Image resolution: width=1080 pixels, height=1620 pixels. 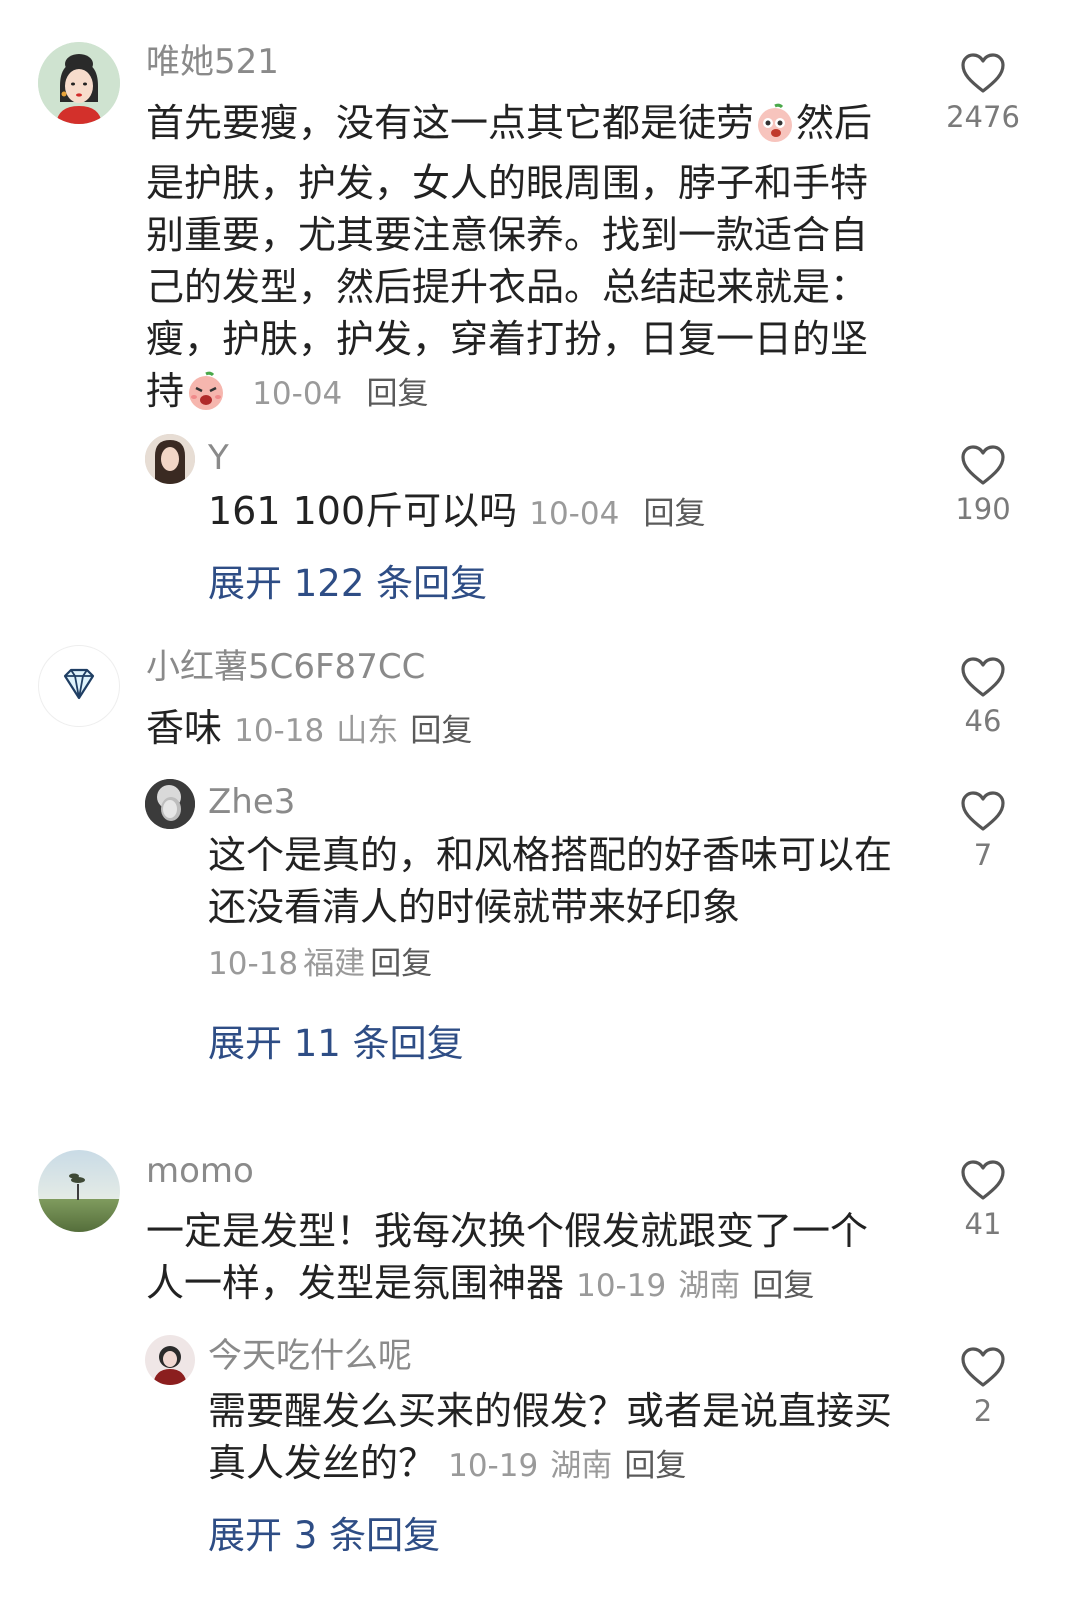 What do you see at coordinates (983, 855) in the screenshot?
I see `like-count: 7` at bounding box center [983, 855].